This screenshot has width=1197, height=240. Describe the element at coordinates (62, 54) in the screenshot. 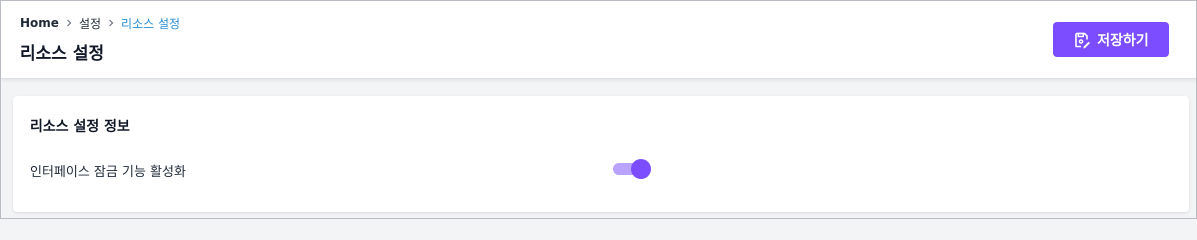

I see `page-title: 리소스 설정` at that location.